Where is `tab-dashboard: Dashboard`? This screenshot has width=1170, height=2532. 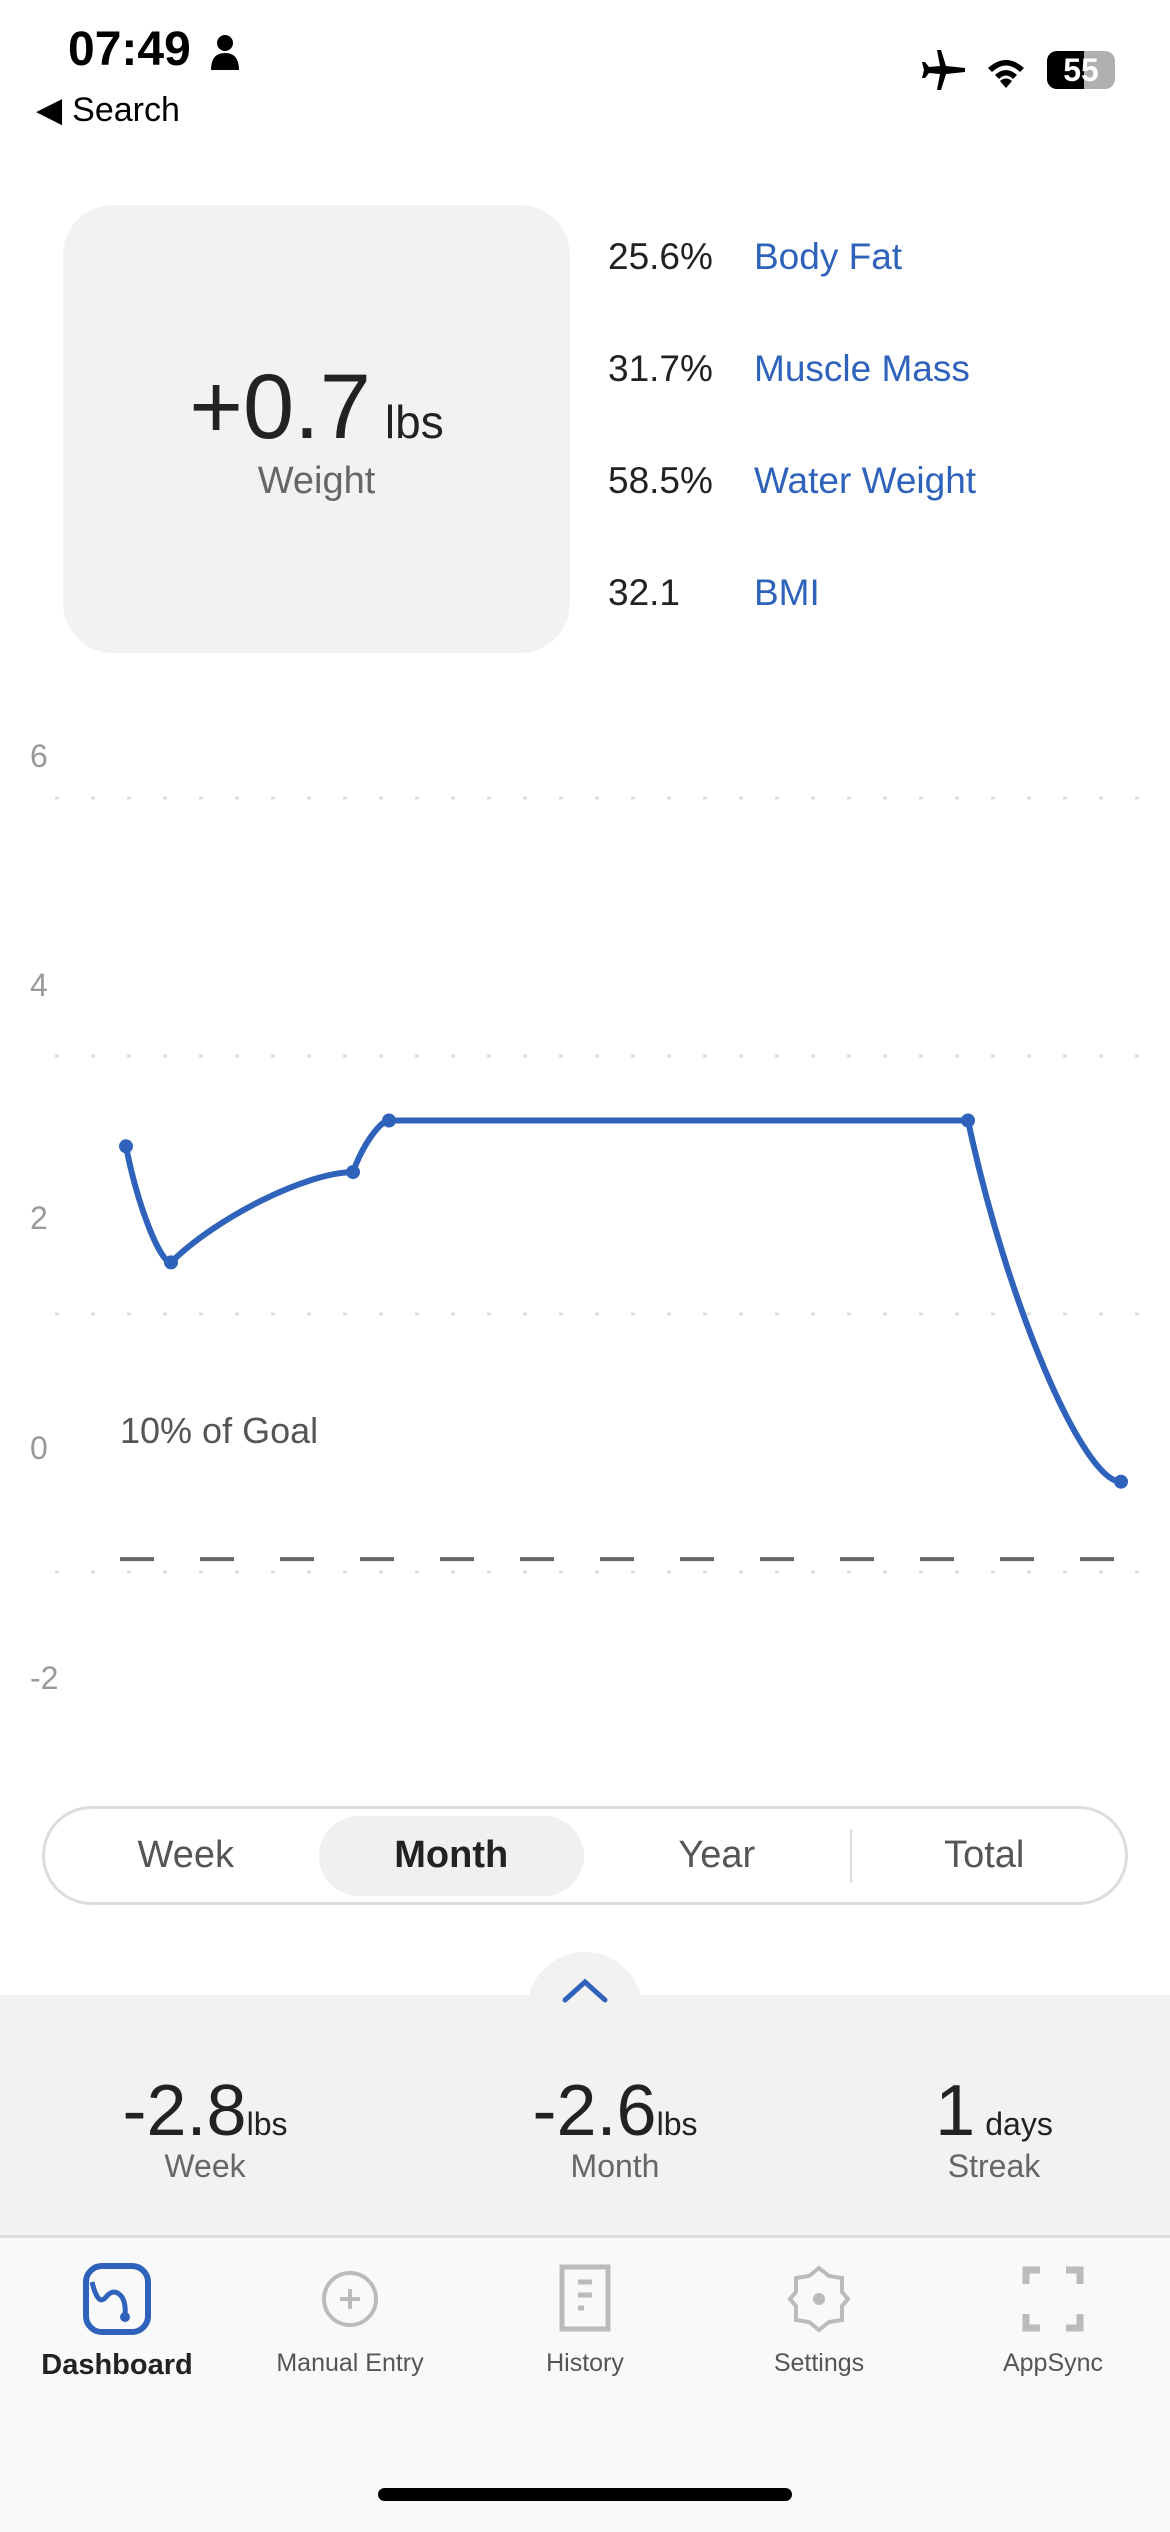
tab-dashboard: Dashboard is located at coordinates (117, 2322).